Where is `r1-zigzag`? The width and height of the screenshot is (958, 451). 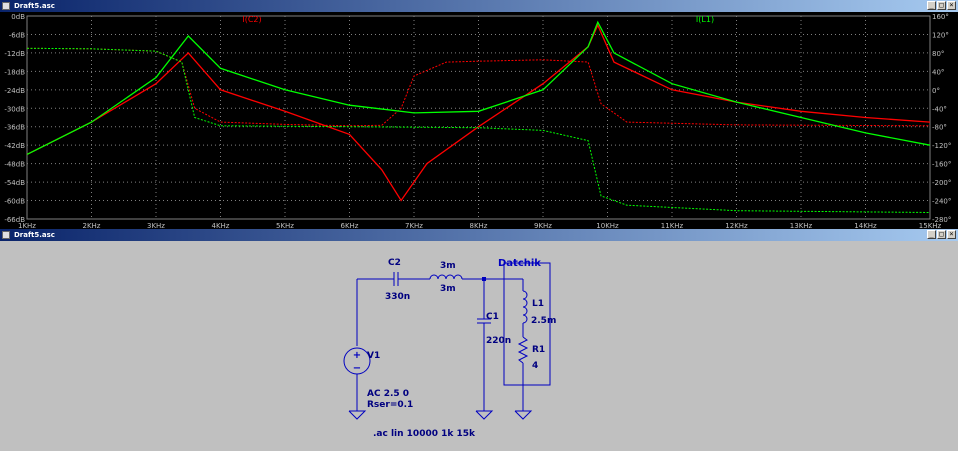
r1-zigzag is located at coordinates (523, 350).